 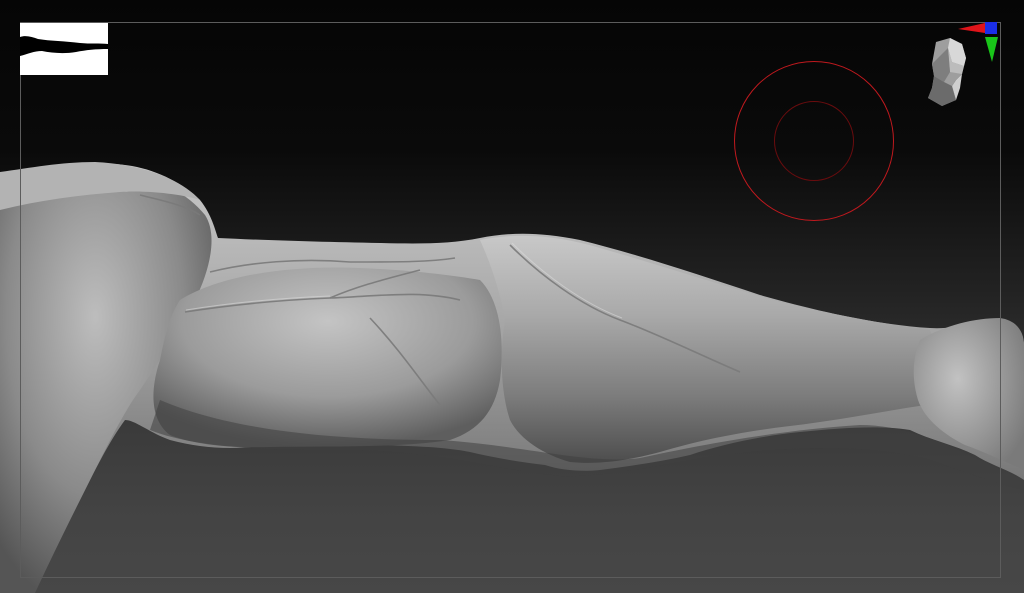 What do you see at coordinates (979, 43) in the screenshot?
I see `axis-gizmo` at bounding box center [979, 43].